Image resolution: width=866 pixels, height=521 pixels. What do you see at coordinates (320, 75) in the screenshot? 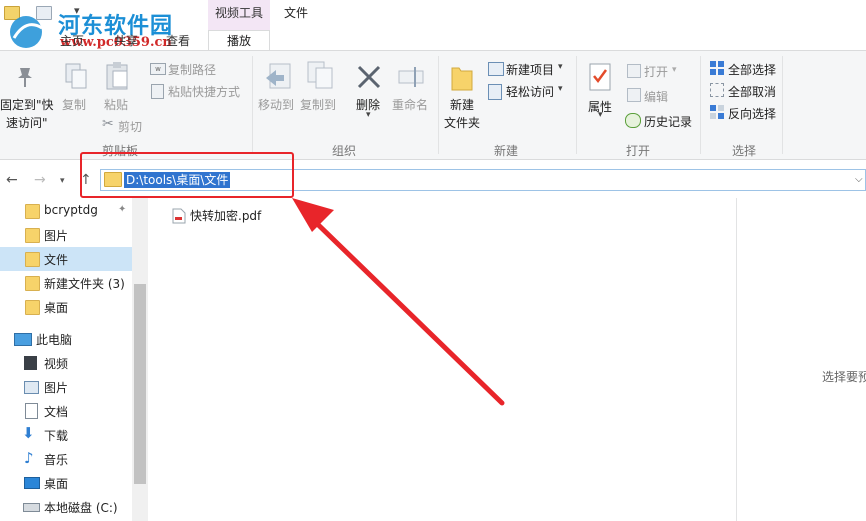
I see `copy-to-icon` at bounding box center [320, 75].